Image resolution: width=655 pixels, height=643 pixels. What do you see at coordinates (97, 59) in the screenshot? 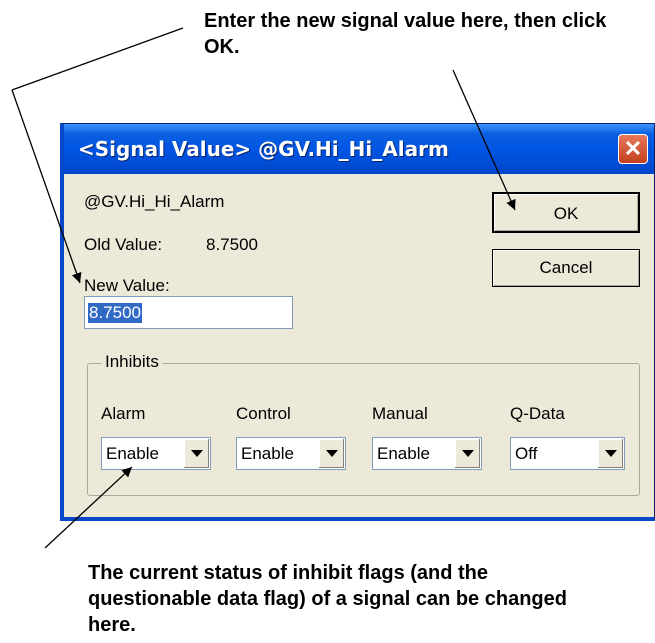
I see `callout-line-top` at bounding box center [97, 59].